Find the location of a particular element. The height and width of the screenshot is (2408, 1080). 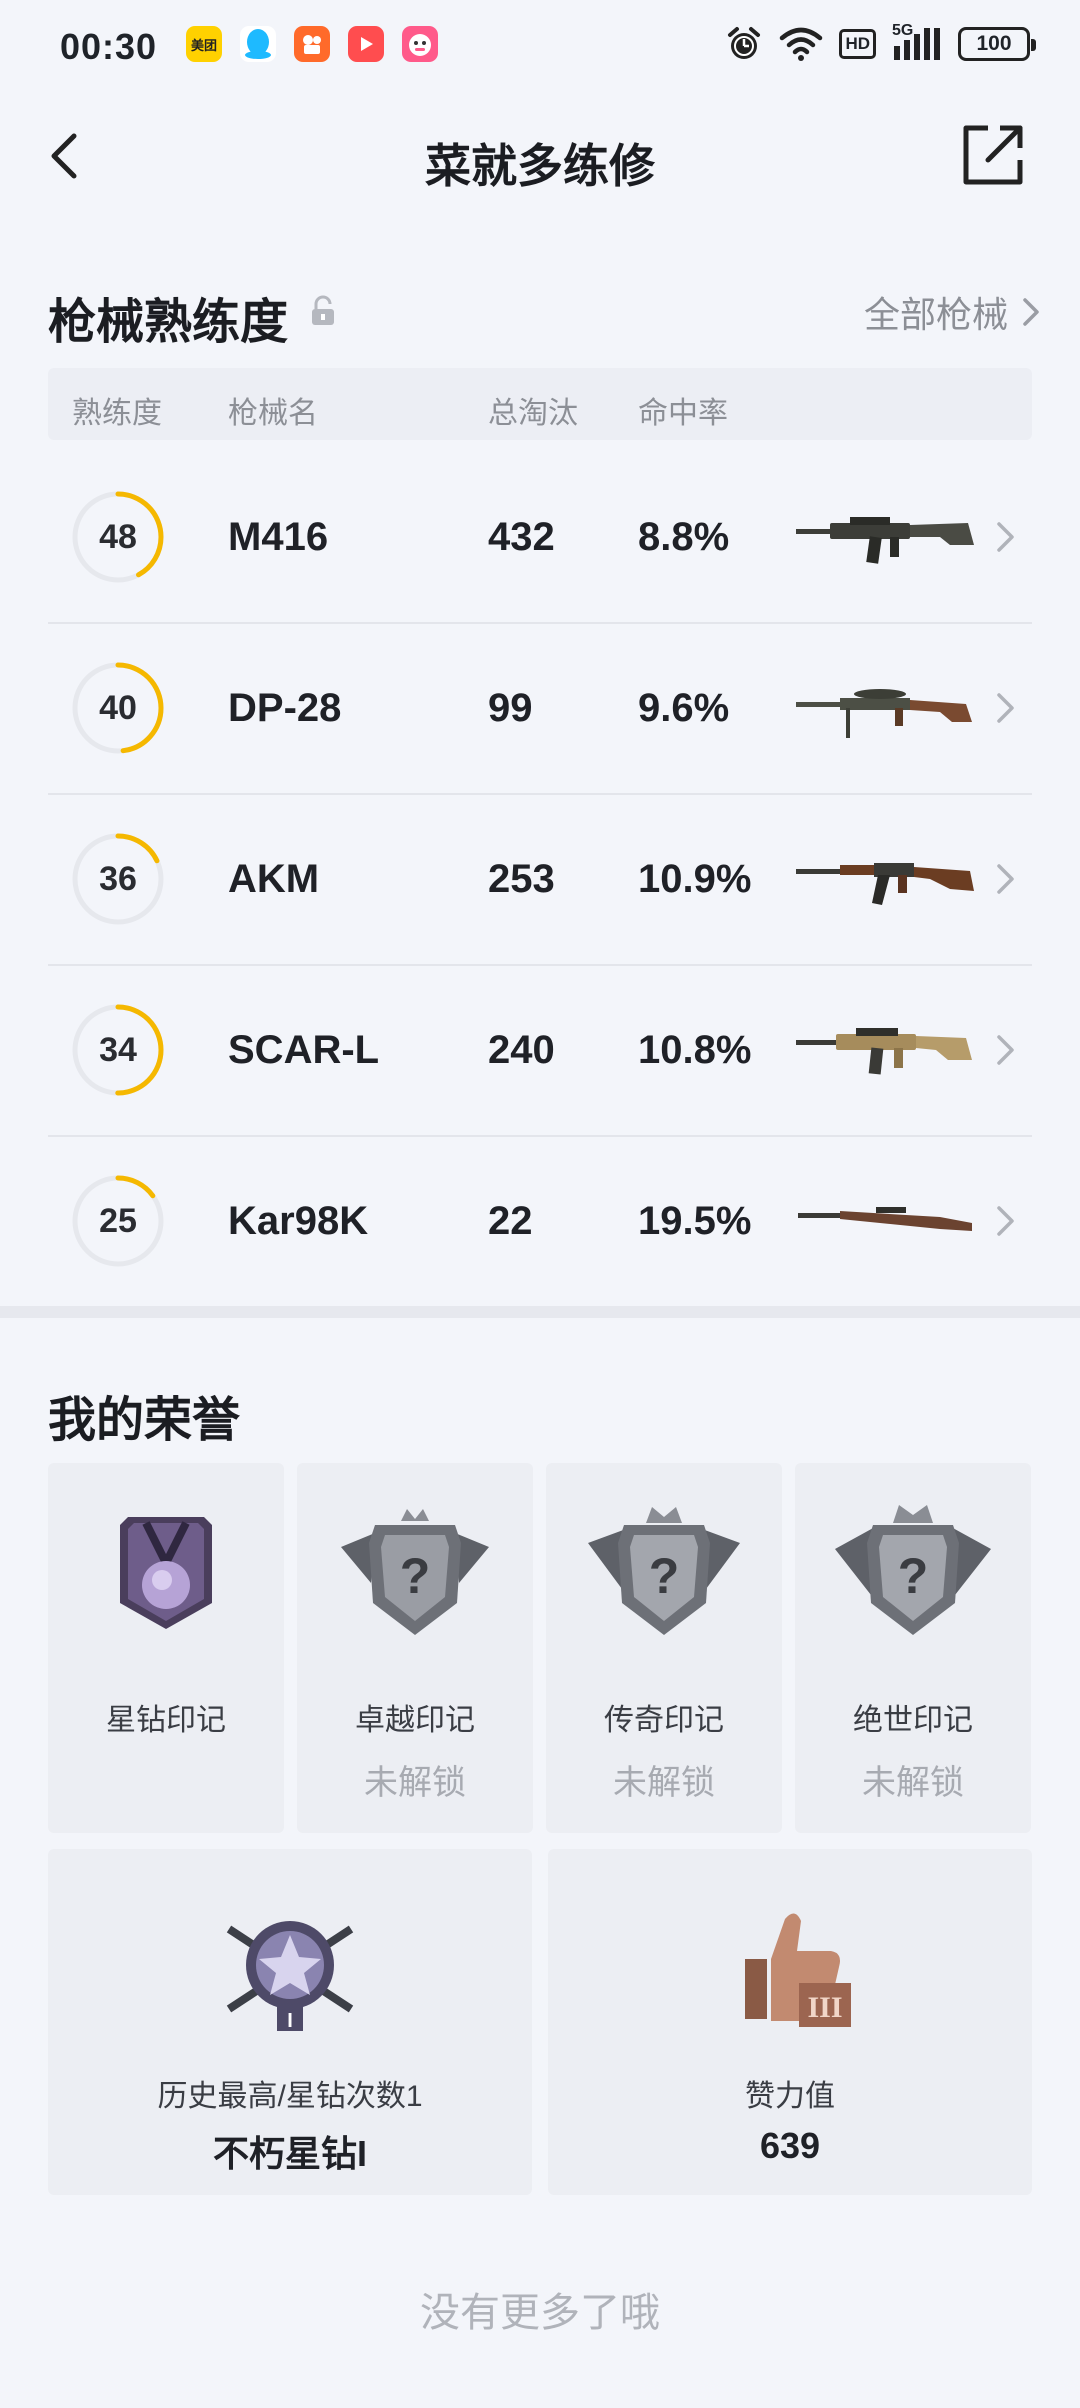

highest-rank-card: I 历史最高/星钻次数1 不朽星钻I is located at coordinates (290, 2022).